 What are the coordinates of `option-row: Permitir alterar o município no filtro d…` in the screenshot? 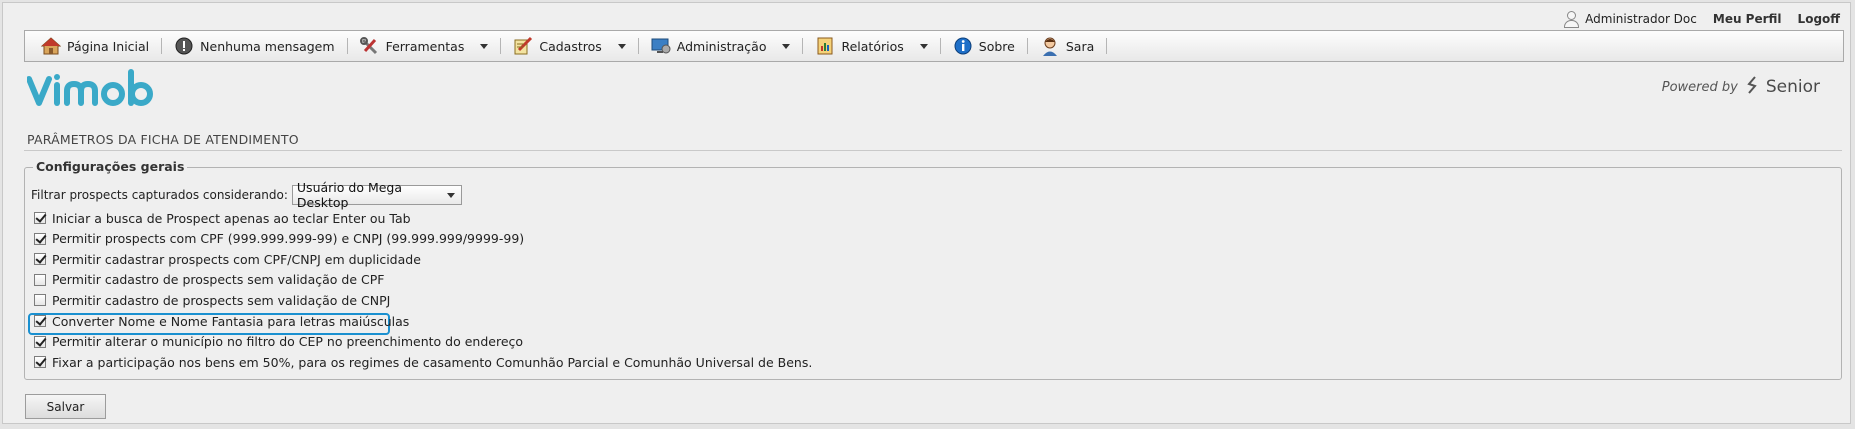 It's located at (278, 342).